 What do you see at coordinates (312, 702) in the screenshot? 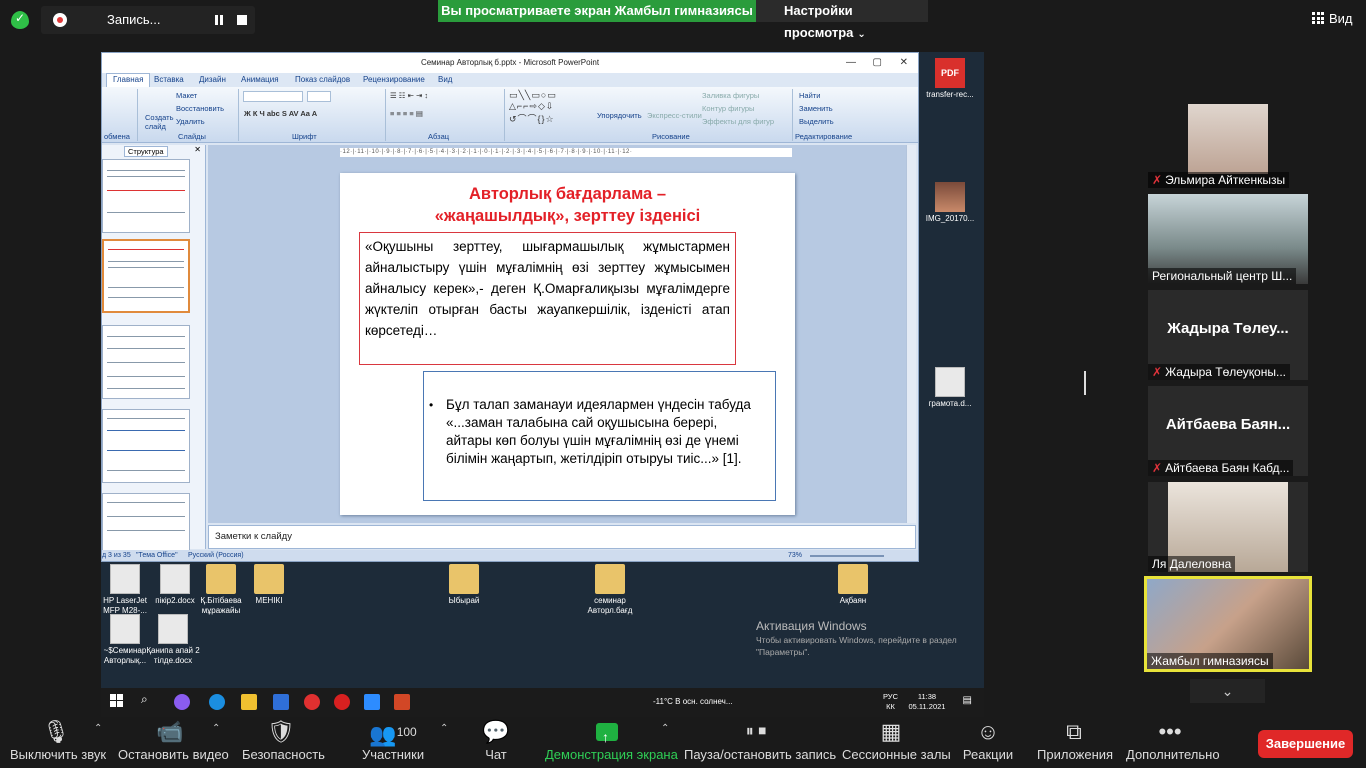
I see `yandex-icon` at bounding box center [312, 702].